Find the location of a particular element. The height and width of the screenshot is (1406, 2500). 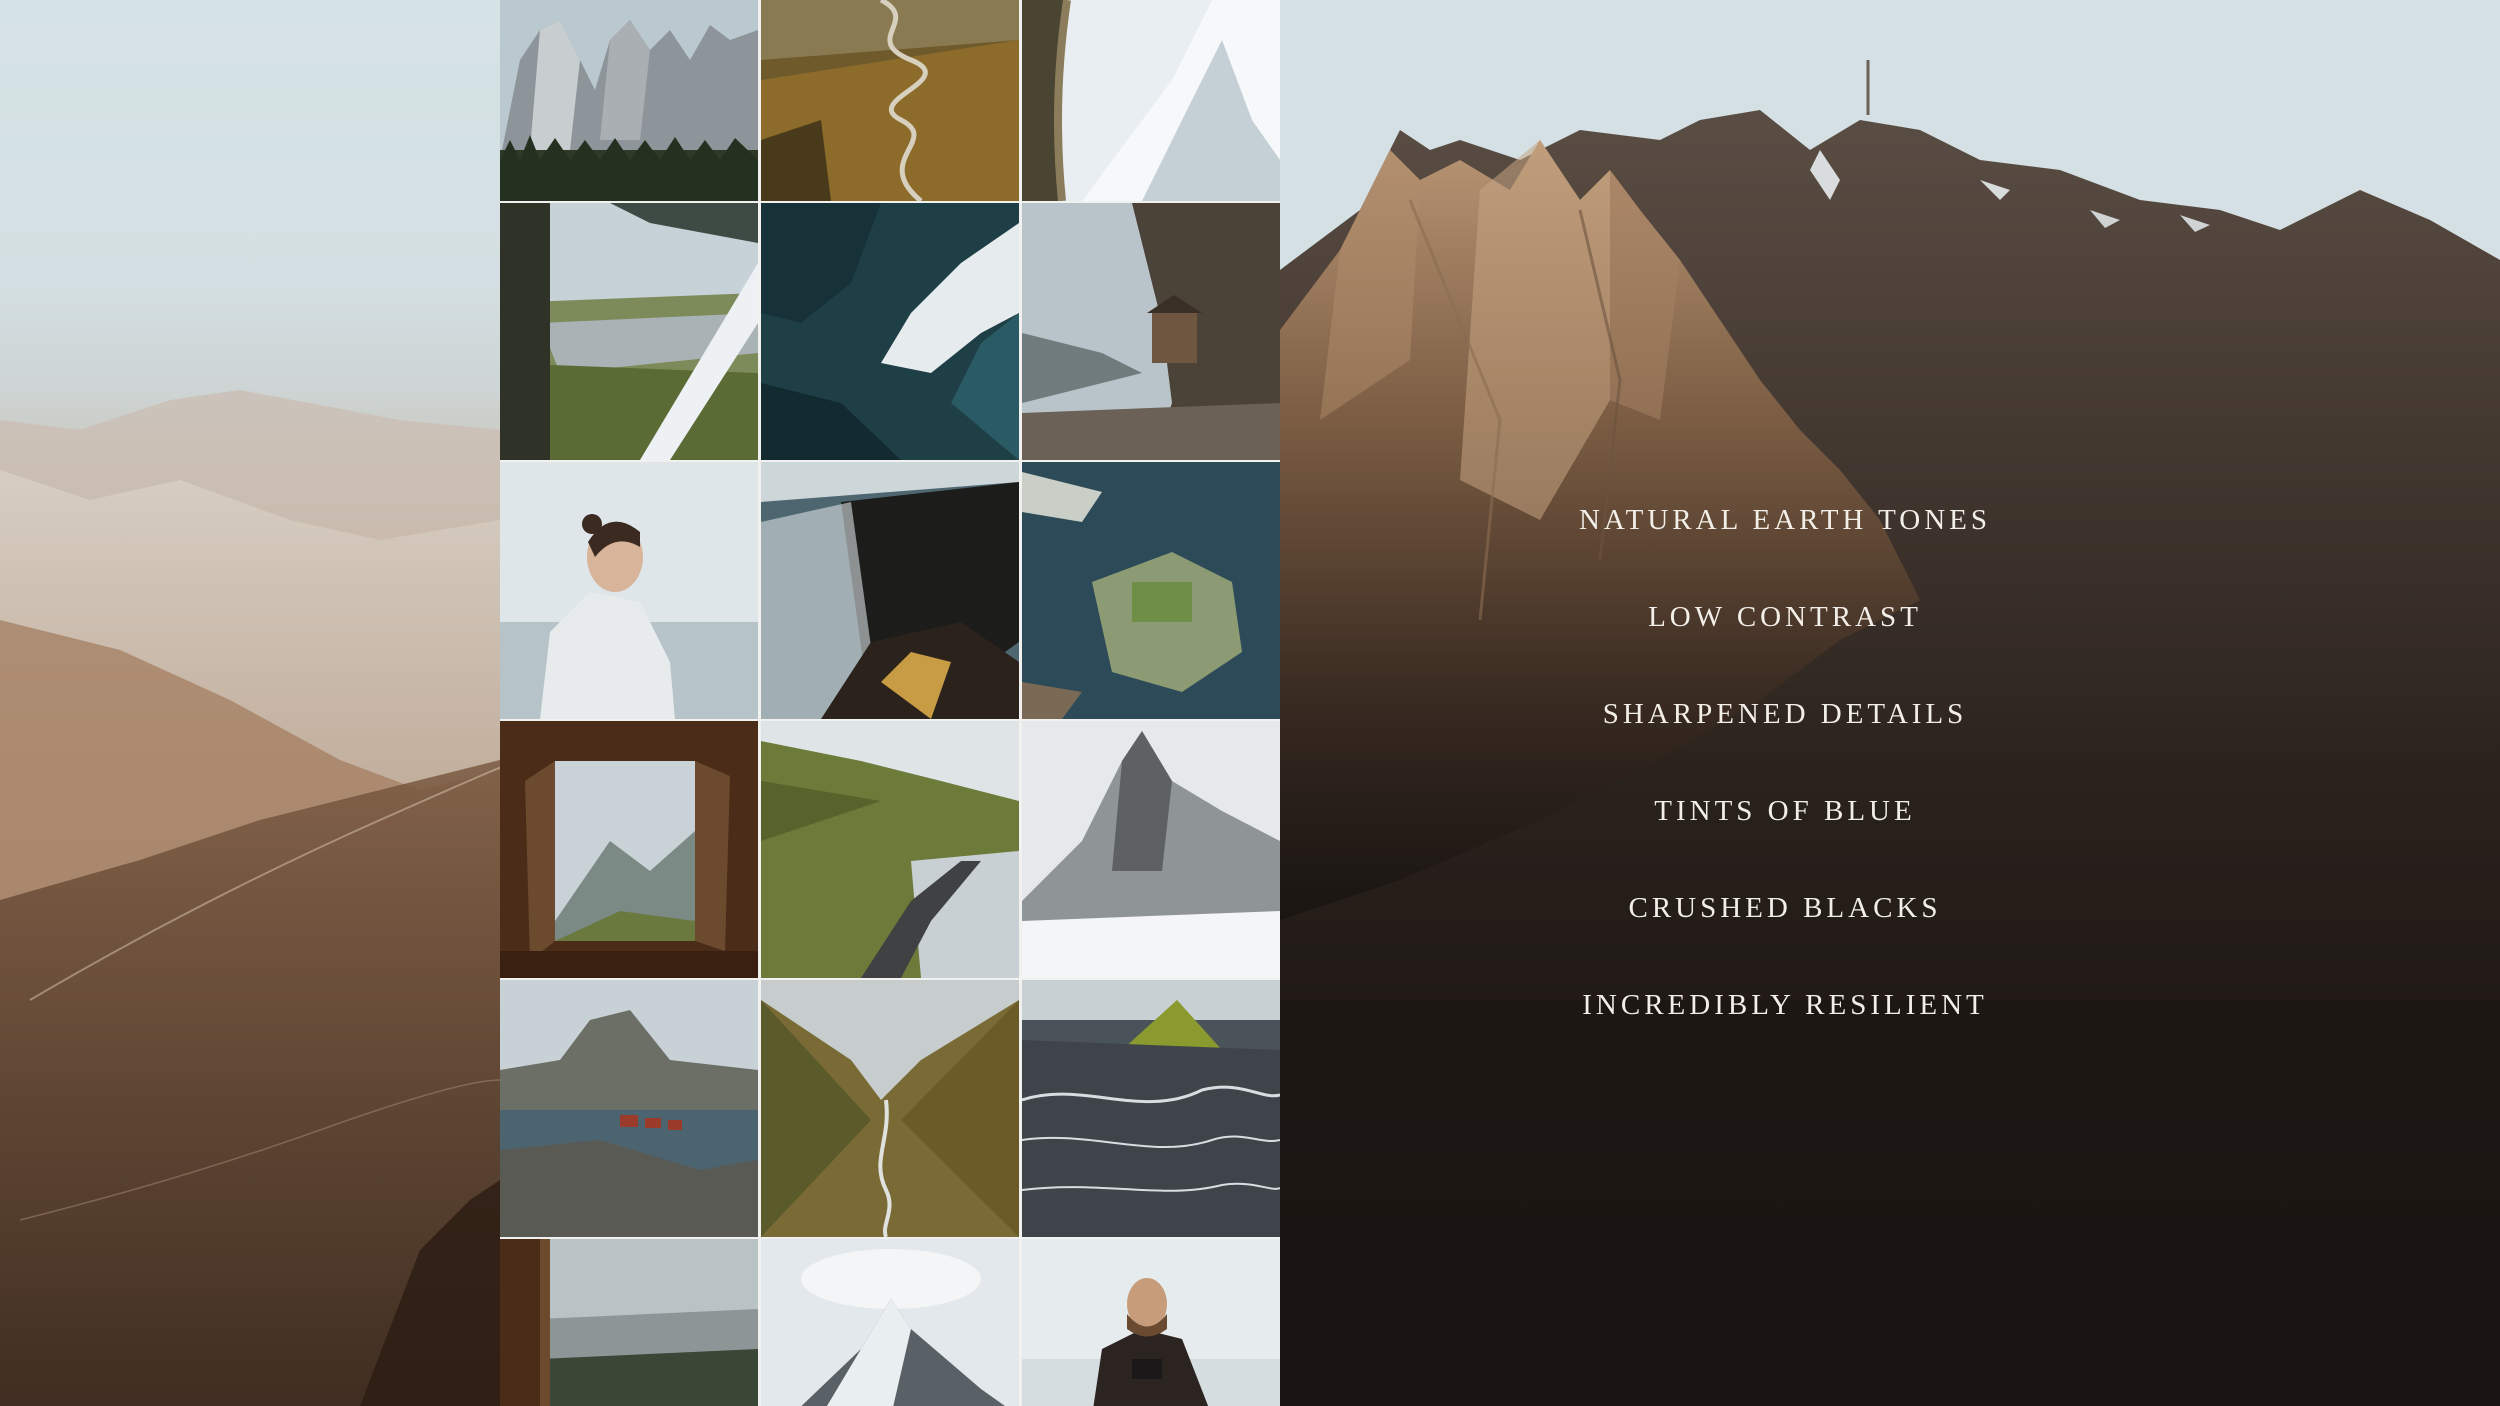

lofoten-village-photo is located at coordinates (629, 1108).